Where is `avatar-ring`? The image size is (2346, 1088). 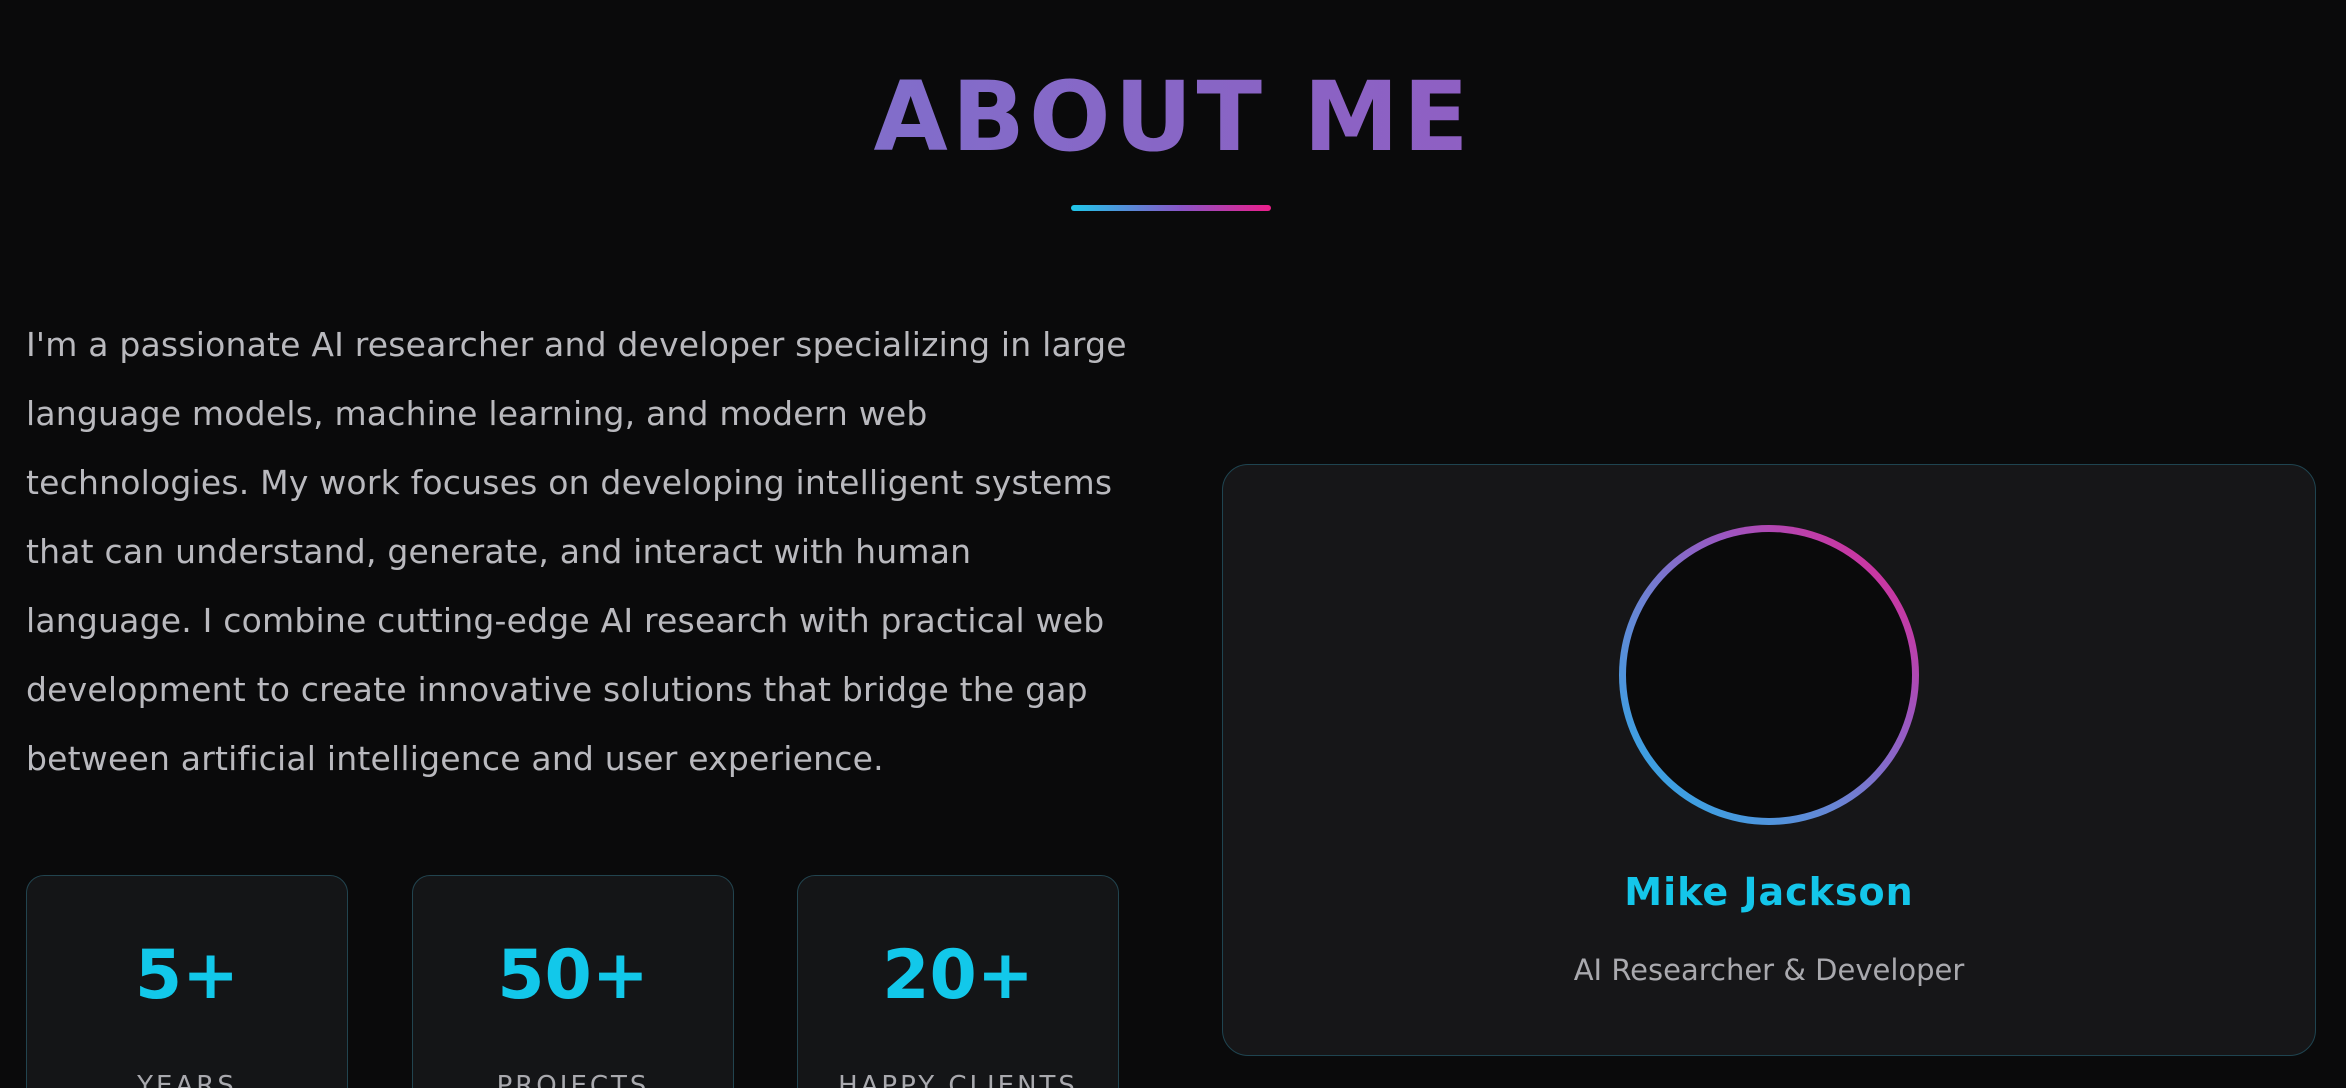 avatar-ring is located at coordinates (1769, 675).